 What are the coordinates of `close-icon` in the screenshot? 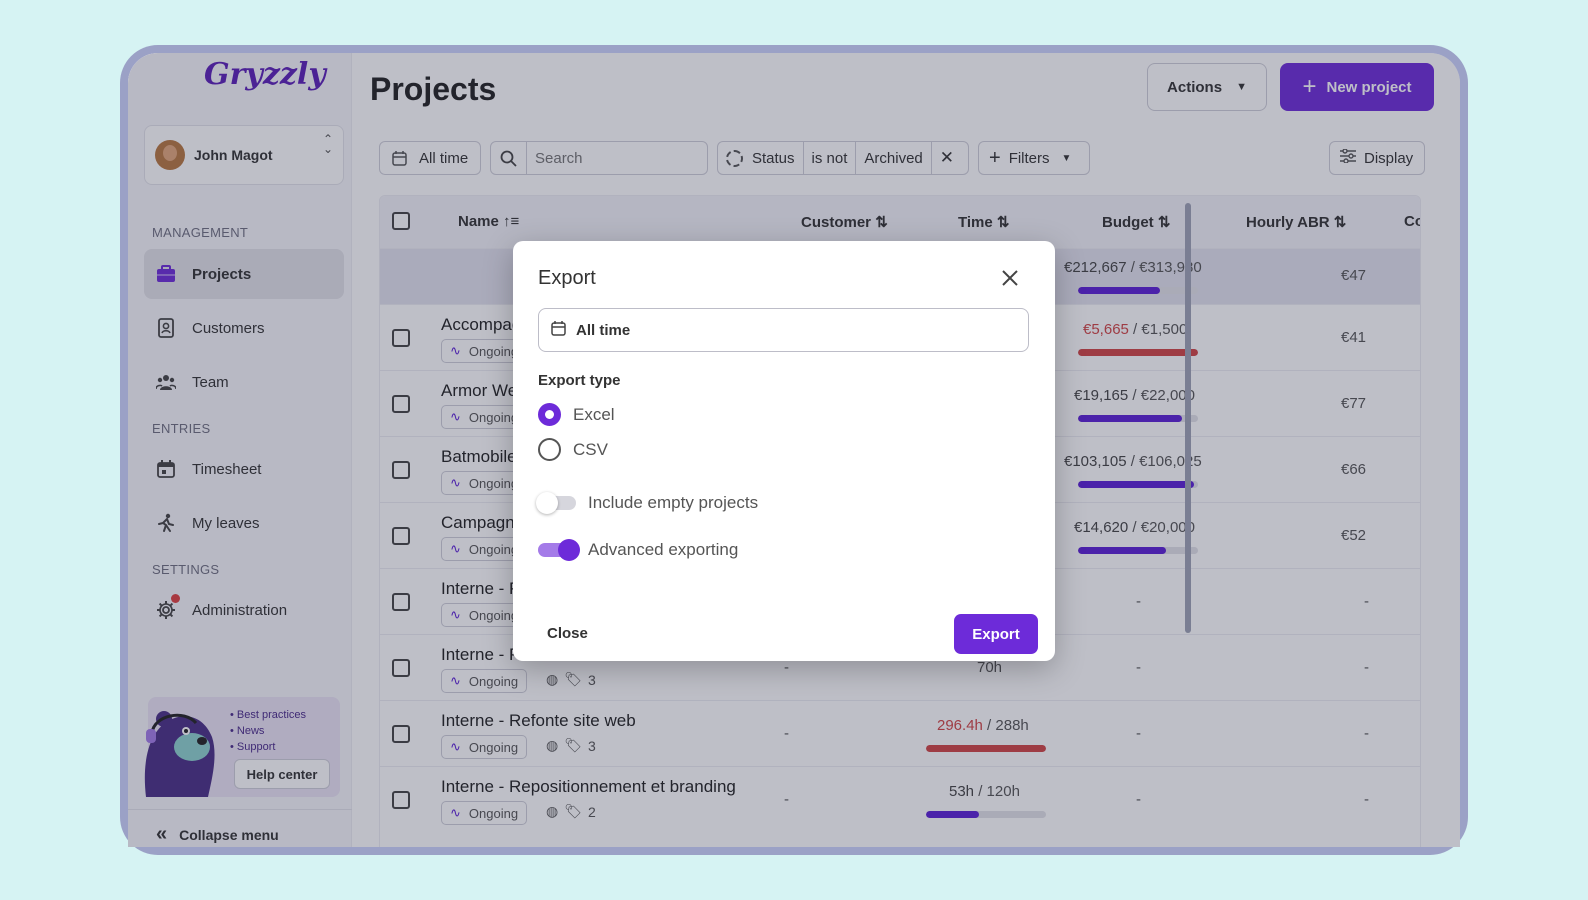 It's located at (1010, 278).